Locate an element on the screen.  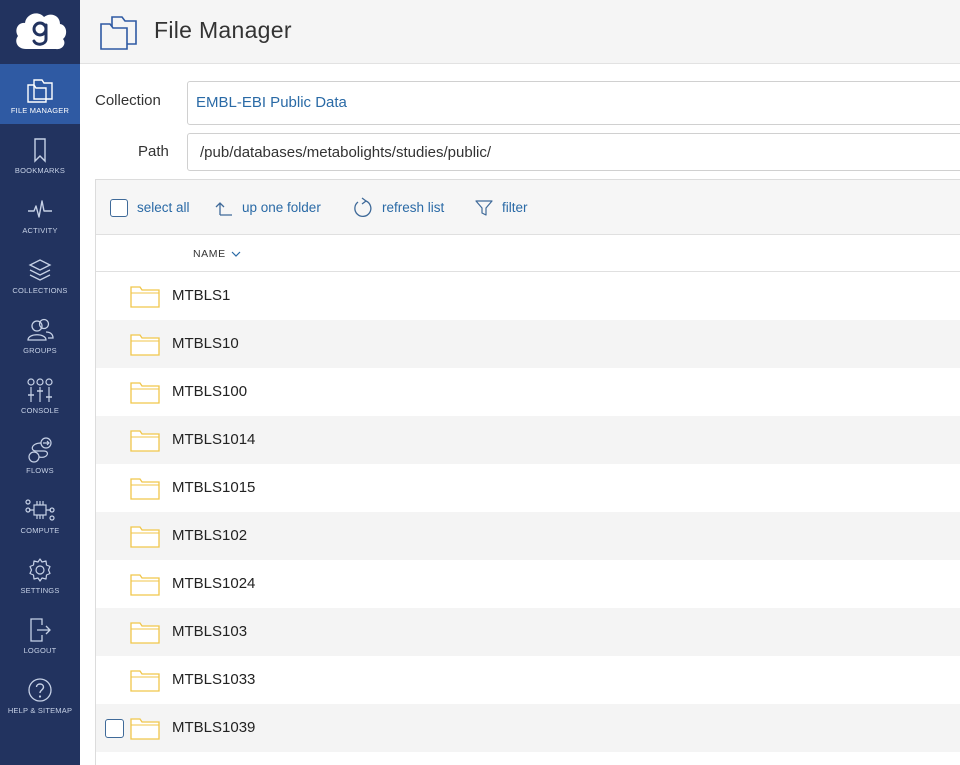
sidebar-item-console: CONSOLE is located at coordinates (40, 394).